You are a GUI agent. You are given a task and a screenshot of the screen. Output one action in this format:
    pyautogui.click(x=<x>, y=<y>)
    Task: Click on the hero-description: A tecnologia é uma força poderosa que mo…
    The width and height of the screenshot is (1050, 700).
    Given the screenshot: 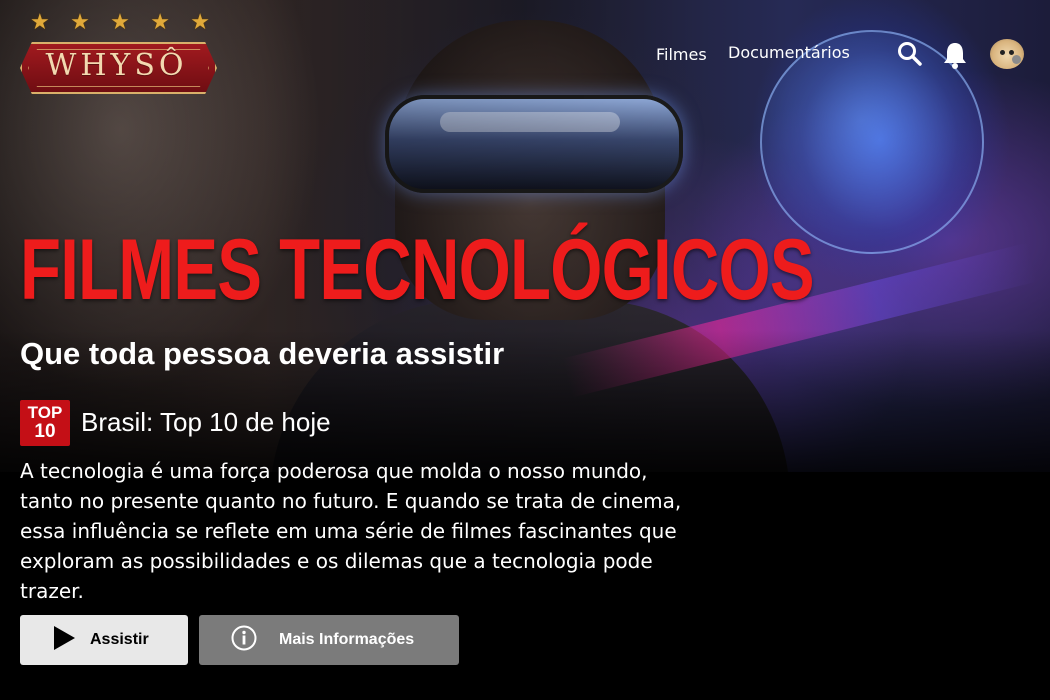 What is the action you would take?
    pyautogui.click(x=351, y=531)
    